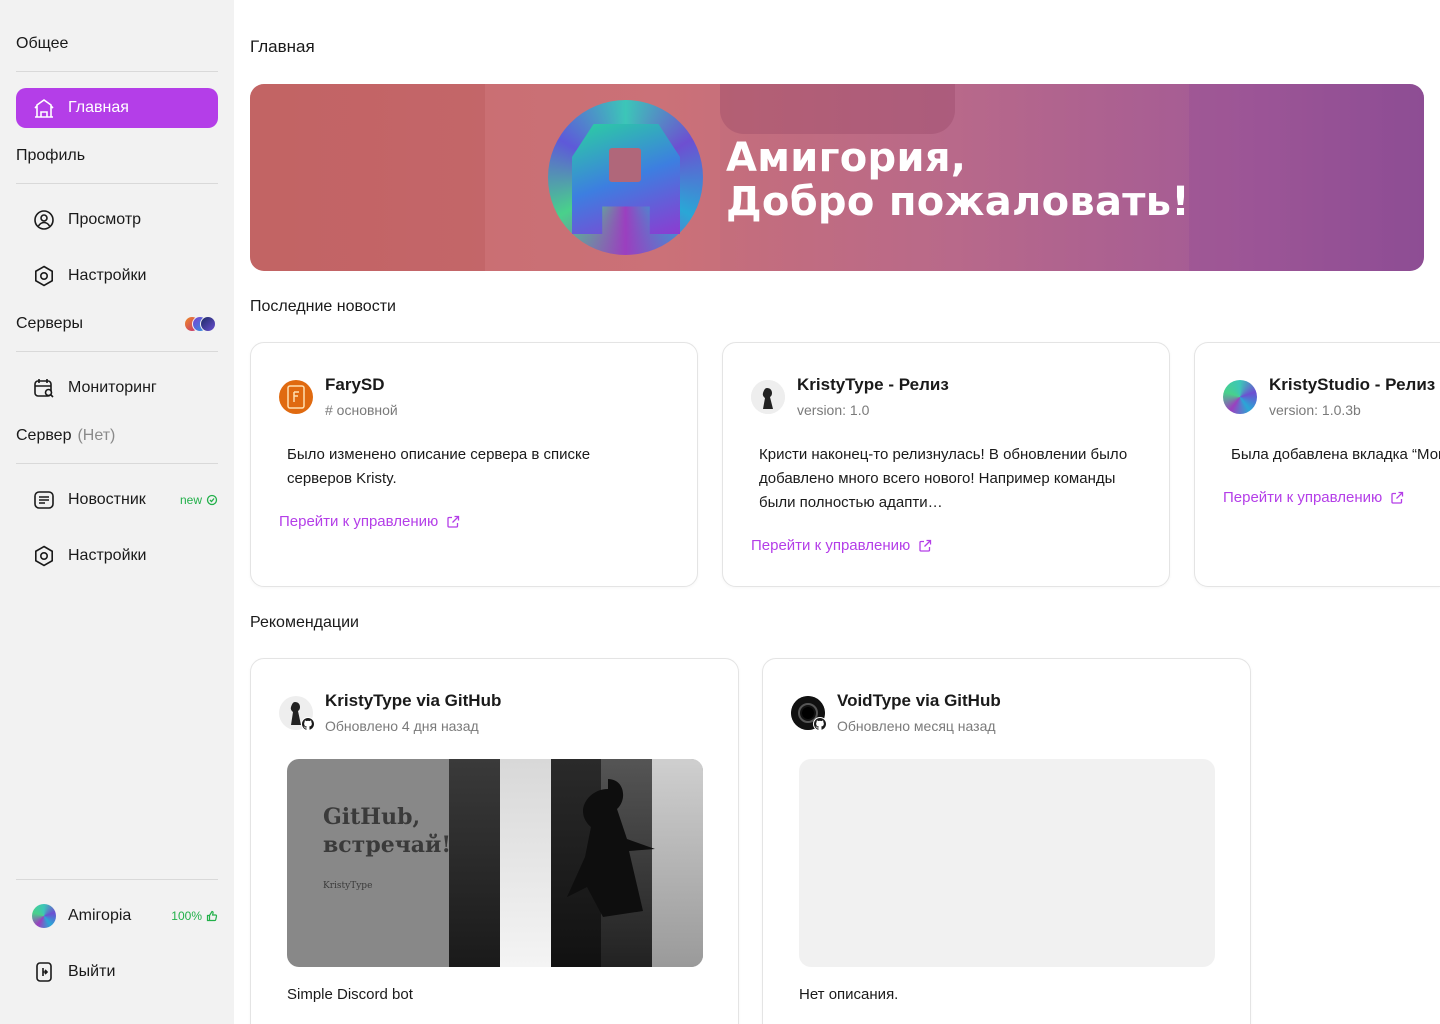  Describe the element at coordinates (1335, 454) in the screenshot. I see `card-text: Была добавлена вкладка “Мониторинг”` at that location.